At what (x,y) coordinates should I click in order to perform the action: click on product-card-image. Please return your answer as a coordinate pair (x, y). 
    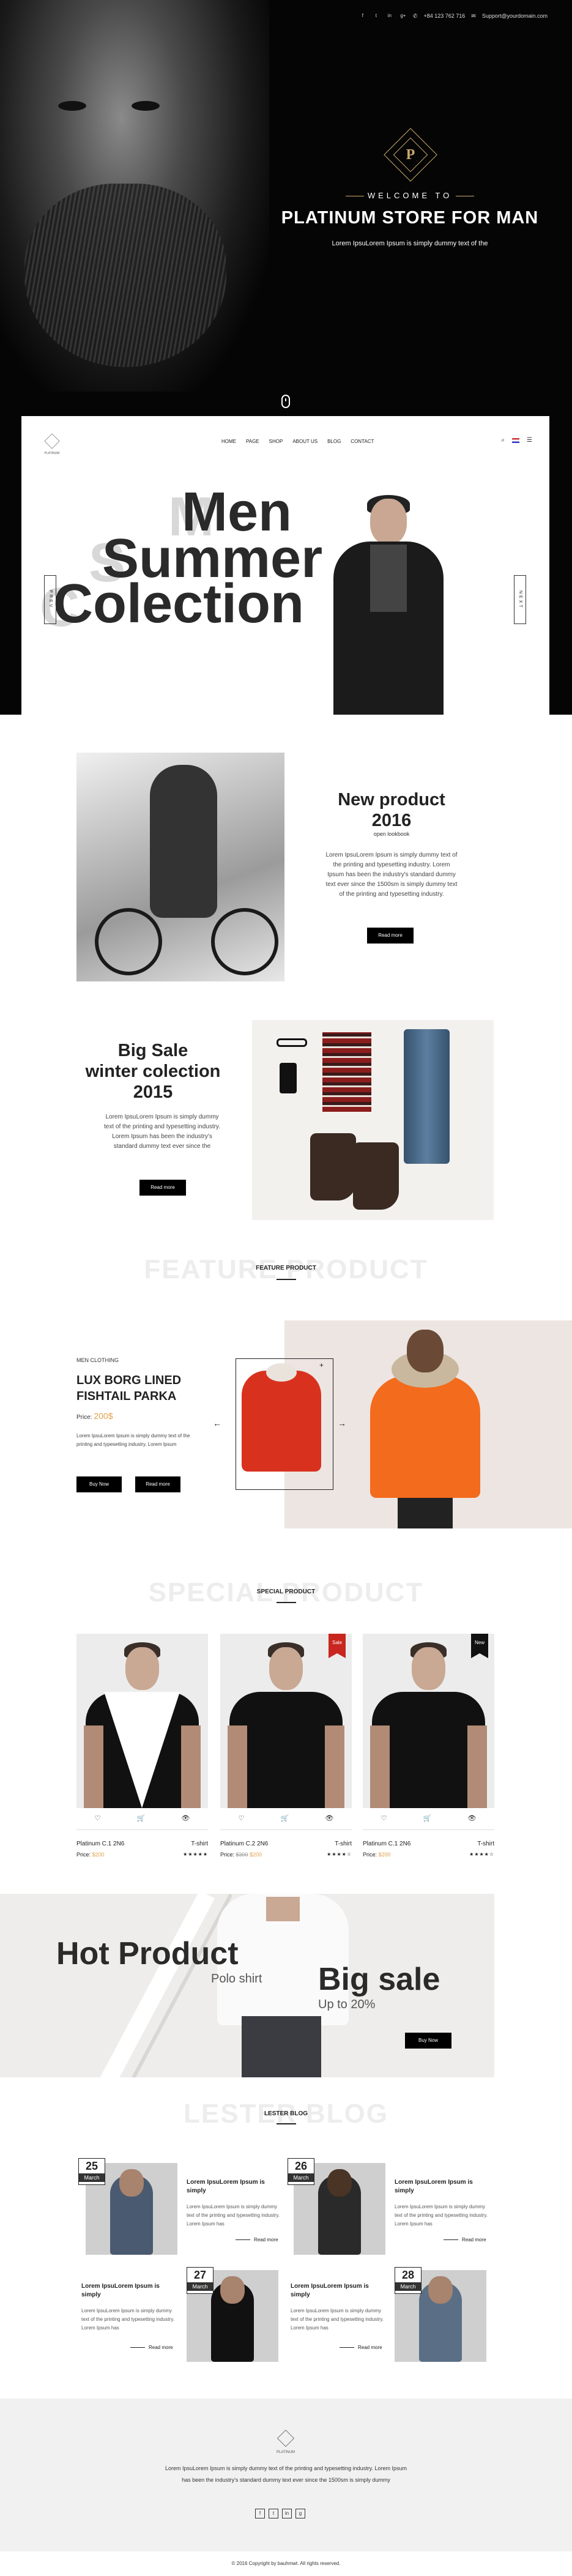
    Looking at the image, I should click on (142, 1721).